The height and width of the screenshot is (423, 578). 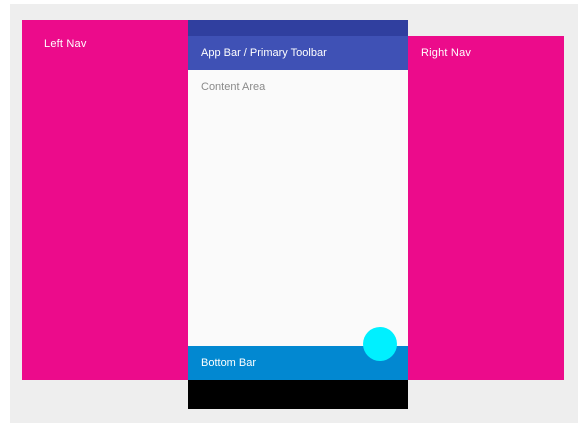 What do you see at coordinates (298, 28) in the screenshot?
I see `status-bar` at bounding box center [298, 28].